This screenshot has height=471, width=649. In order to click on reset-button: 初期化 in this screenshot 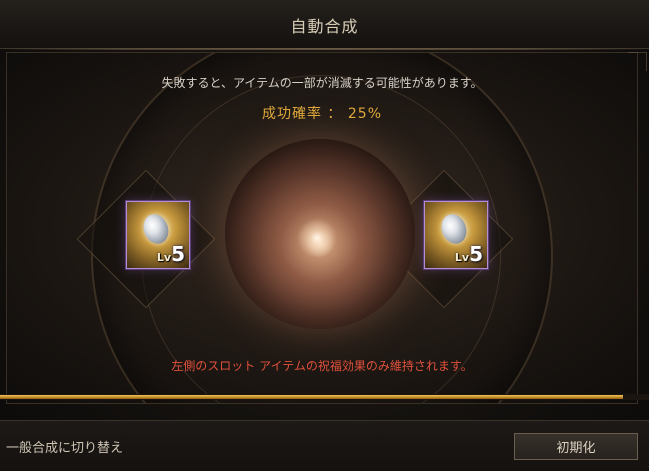, I will do `click(576, 446)`.